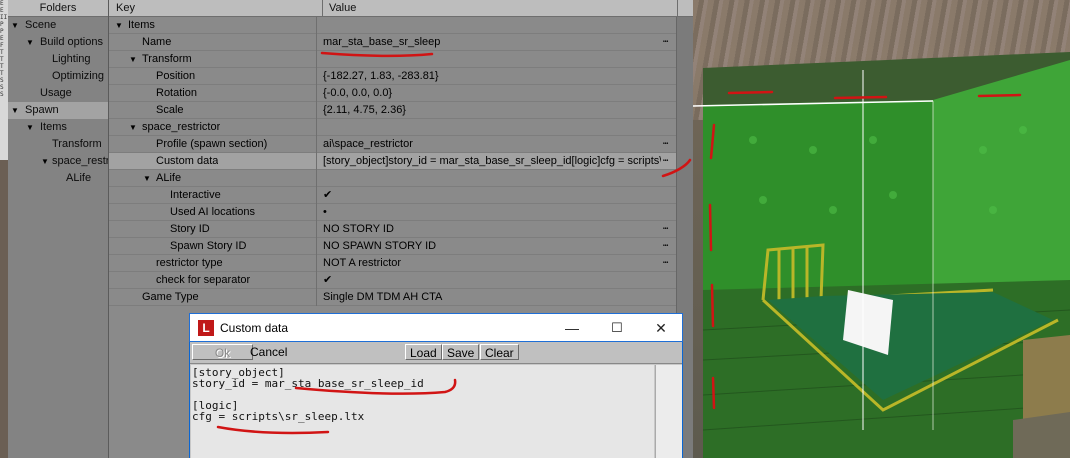 This screenshot has width=1070, height=458. Describe the element at coordinates (572, 328) in the screenshot. I see `minimize-button: —` at that location.